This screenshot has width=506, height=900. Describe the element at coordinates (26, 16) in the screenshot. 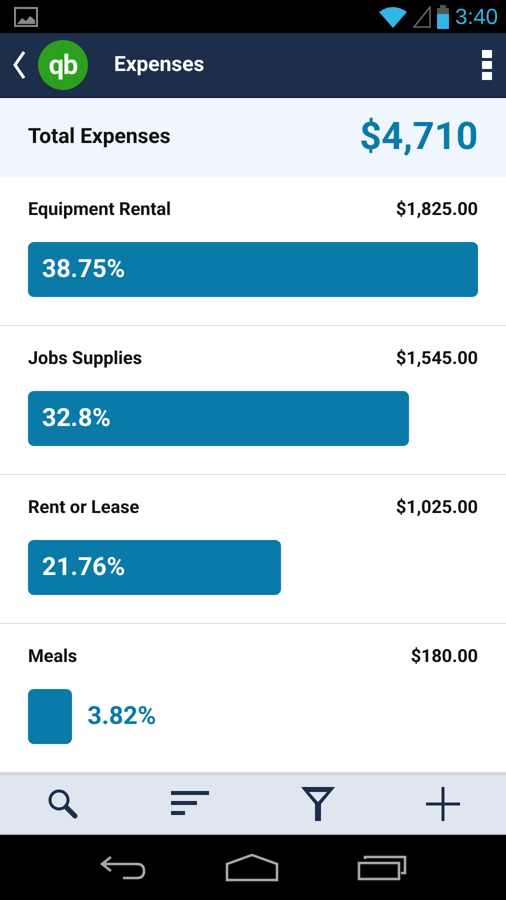

I see `image-icon` at that location.